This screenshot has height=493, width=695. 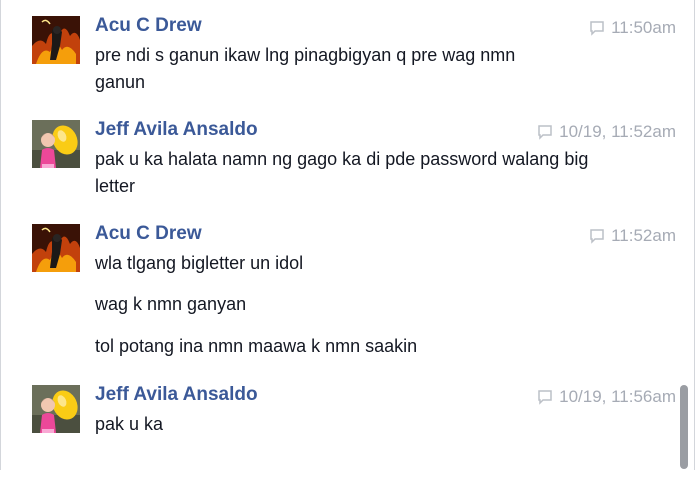 I want to click on timestamp: 10/19, 11:56am, so click(x=606, y=398).